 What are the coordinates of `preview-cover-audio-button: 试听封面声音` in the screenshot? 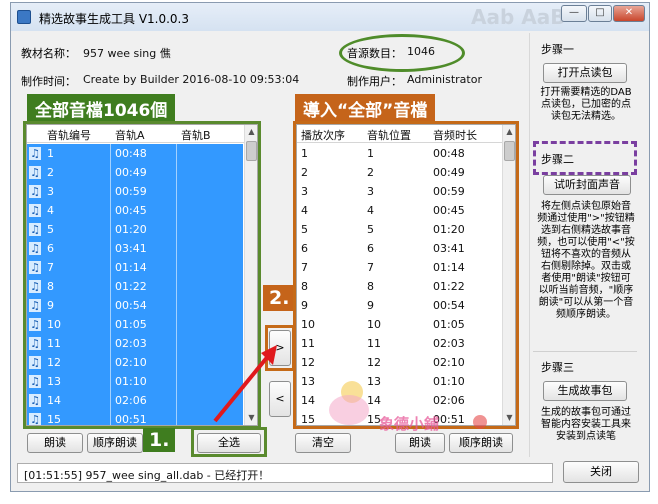 It's located at (587, 185).